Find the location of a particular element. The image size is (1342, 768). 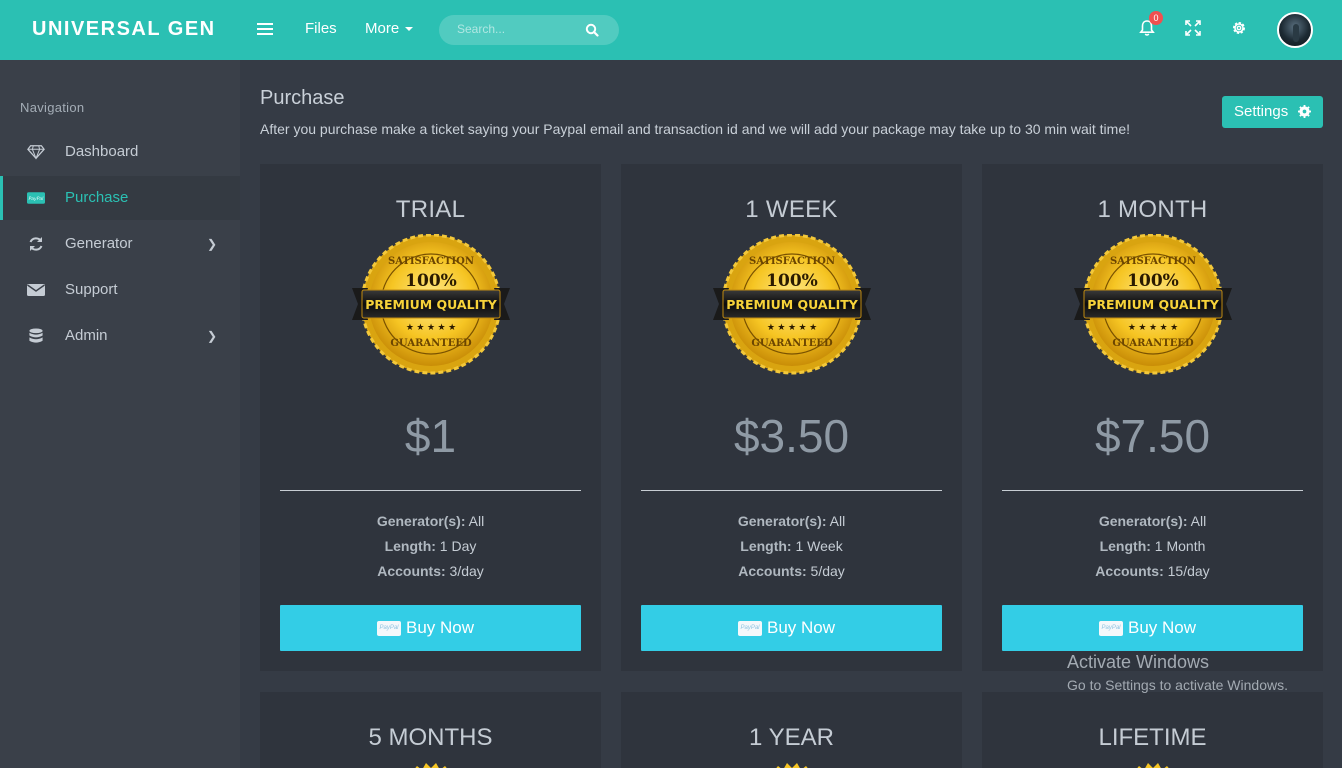

plan-card-1-year: 1 YEAR is located at coordinates (791, 730).